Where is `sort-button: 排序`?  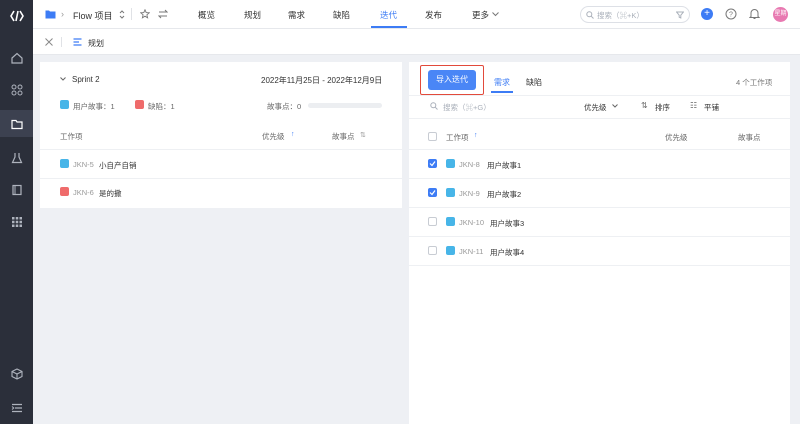
sort-button: 排序 is located at coordinates (662, 107).